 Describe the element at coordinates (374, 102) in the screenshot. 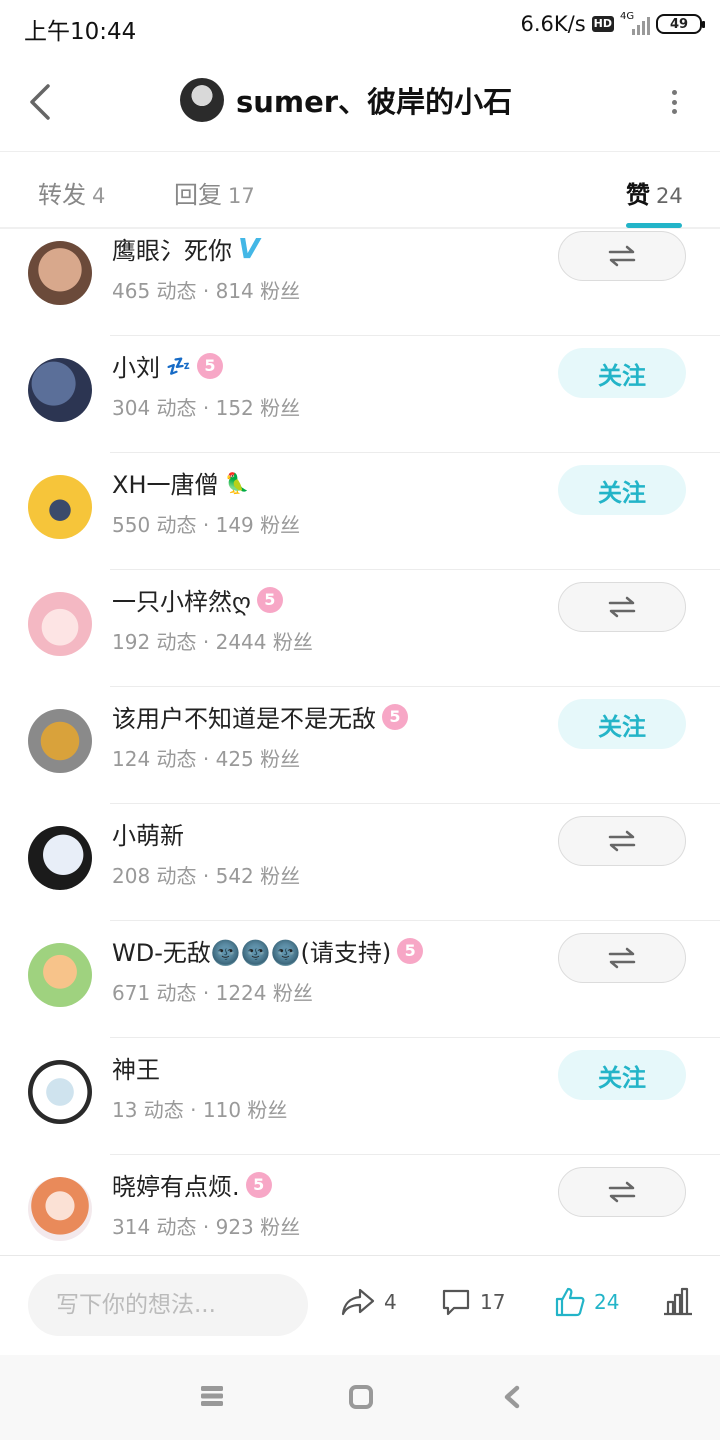

I see `page-title: sumer、彼岸的小石` at that location.